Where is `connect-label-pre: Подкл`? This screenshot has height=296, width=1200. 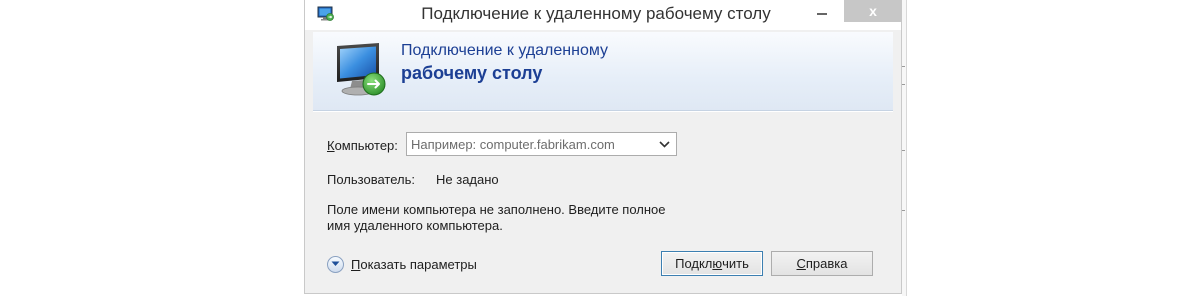 connect-label-pre: Подкл is located at coordinates (694, 263).